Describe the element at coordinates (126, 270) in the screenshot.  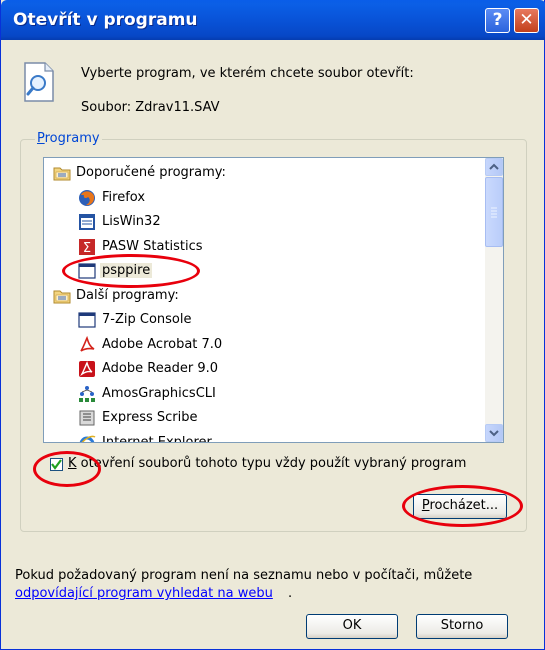
I see `list-item-label: psppire` at that location.